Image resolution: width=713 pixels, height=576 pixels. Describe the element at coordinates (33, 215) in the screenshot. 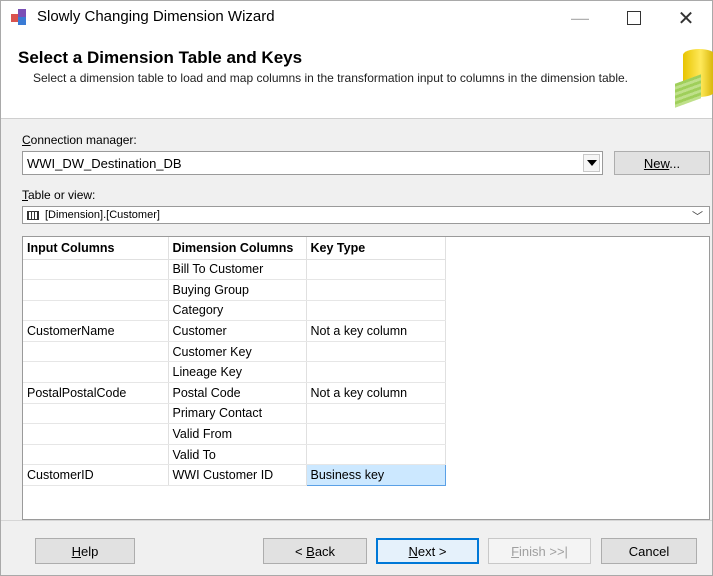

I see `table-icon` at that location.